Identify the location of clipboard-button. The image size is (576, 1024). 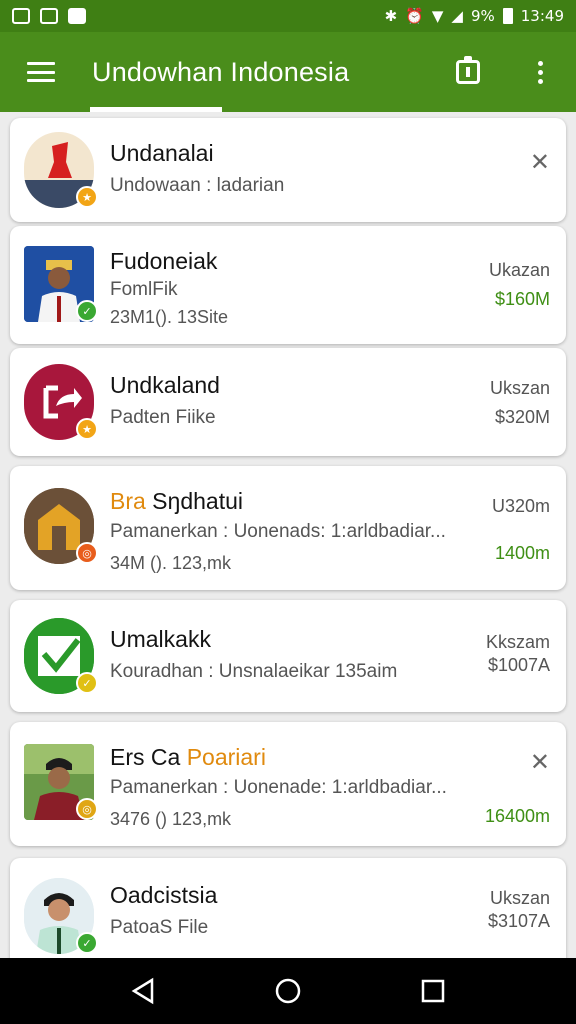
(468, 72).